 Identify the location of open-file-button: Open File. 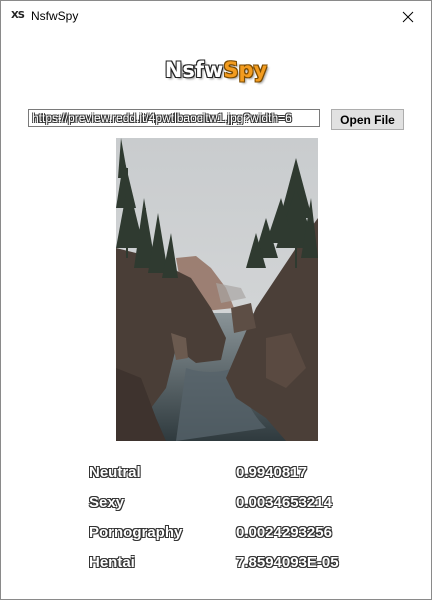
(367, 119).